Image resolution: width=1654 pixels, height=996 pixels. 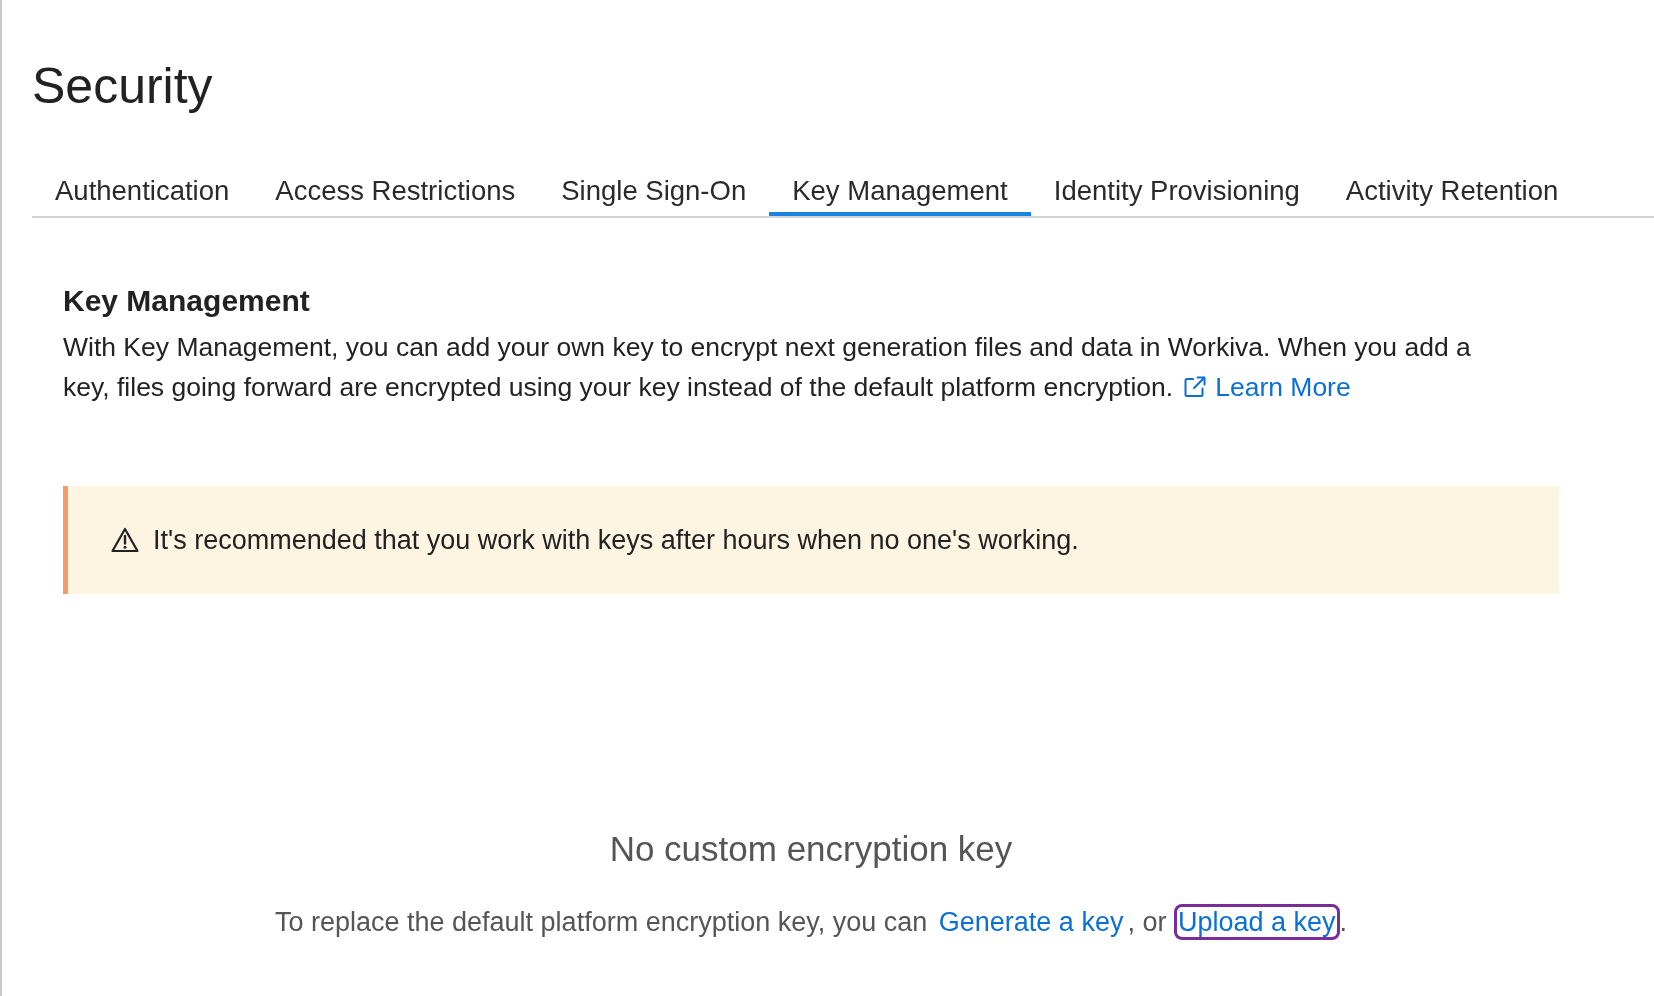 I want to click on warning-message: It's recommended that you work with keys after hours when no one's working., so click(x=616, y=540).